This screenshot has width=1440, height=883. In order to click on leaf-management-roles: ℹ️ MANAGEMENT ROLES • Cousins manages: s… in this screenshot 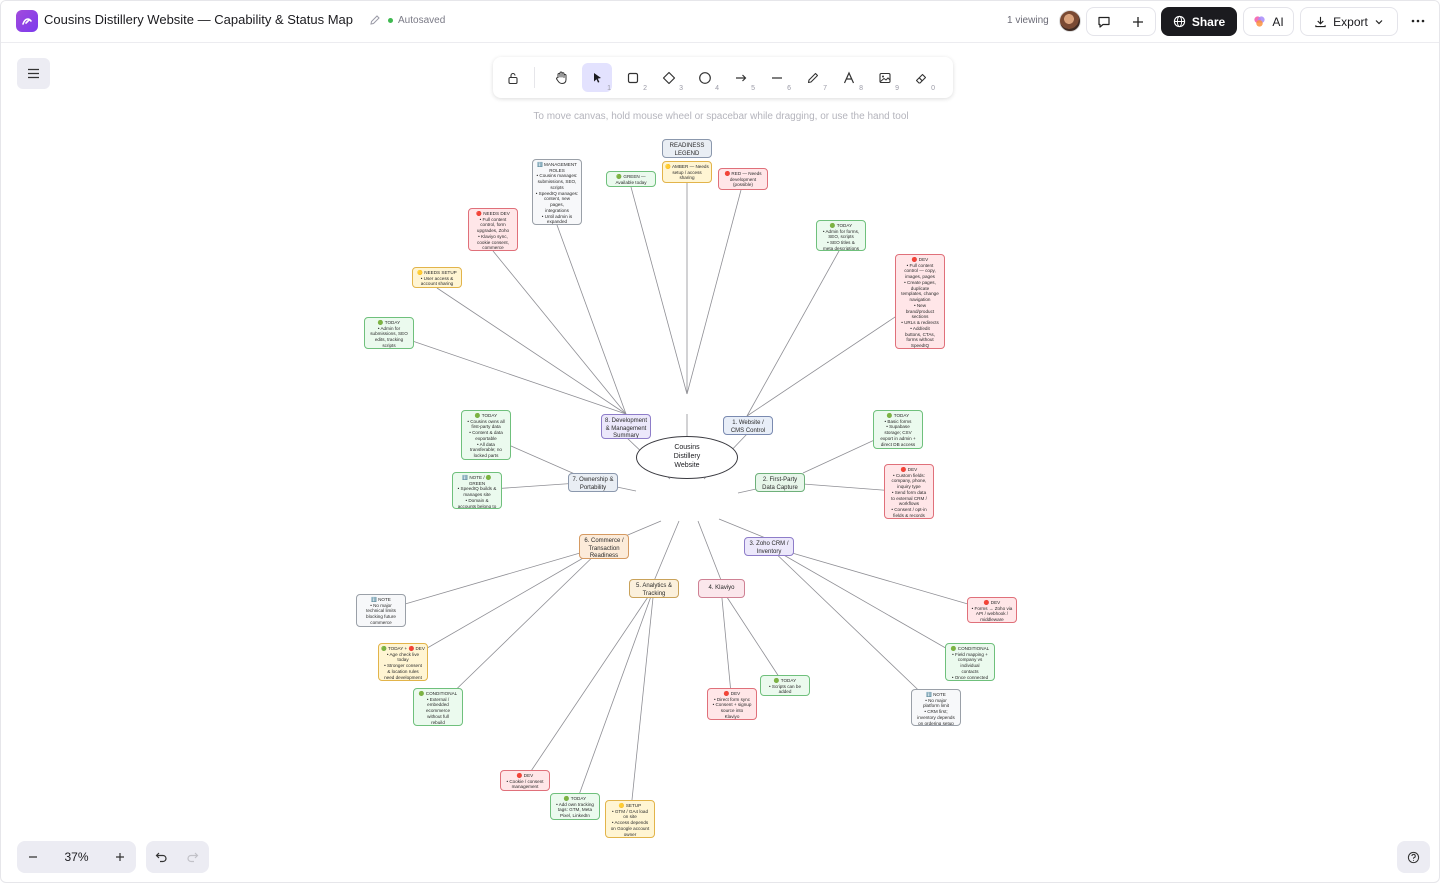, I will do `click(557, 192)`.